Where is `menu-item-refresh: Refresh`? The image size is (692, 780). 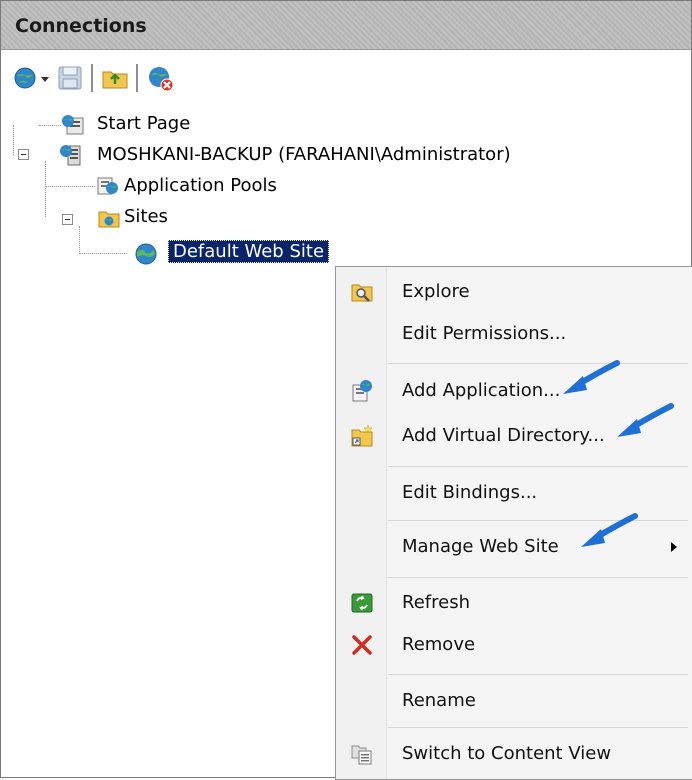 menu-item-refresh: Refresh is located at coordinates (514, 603).